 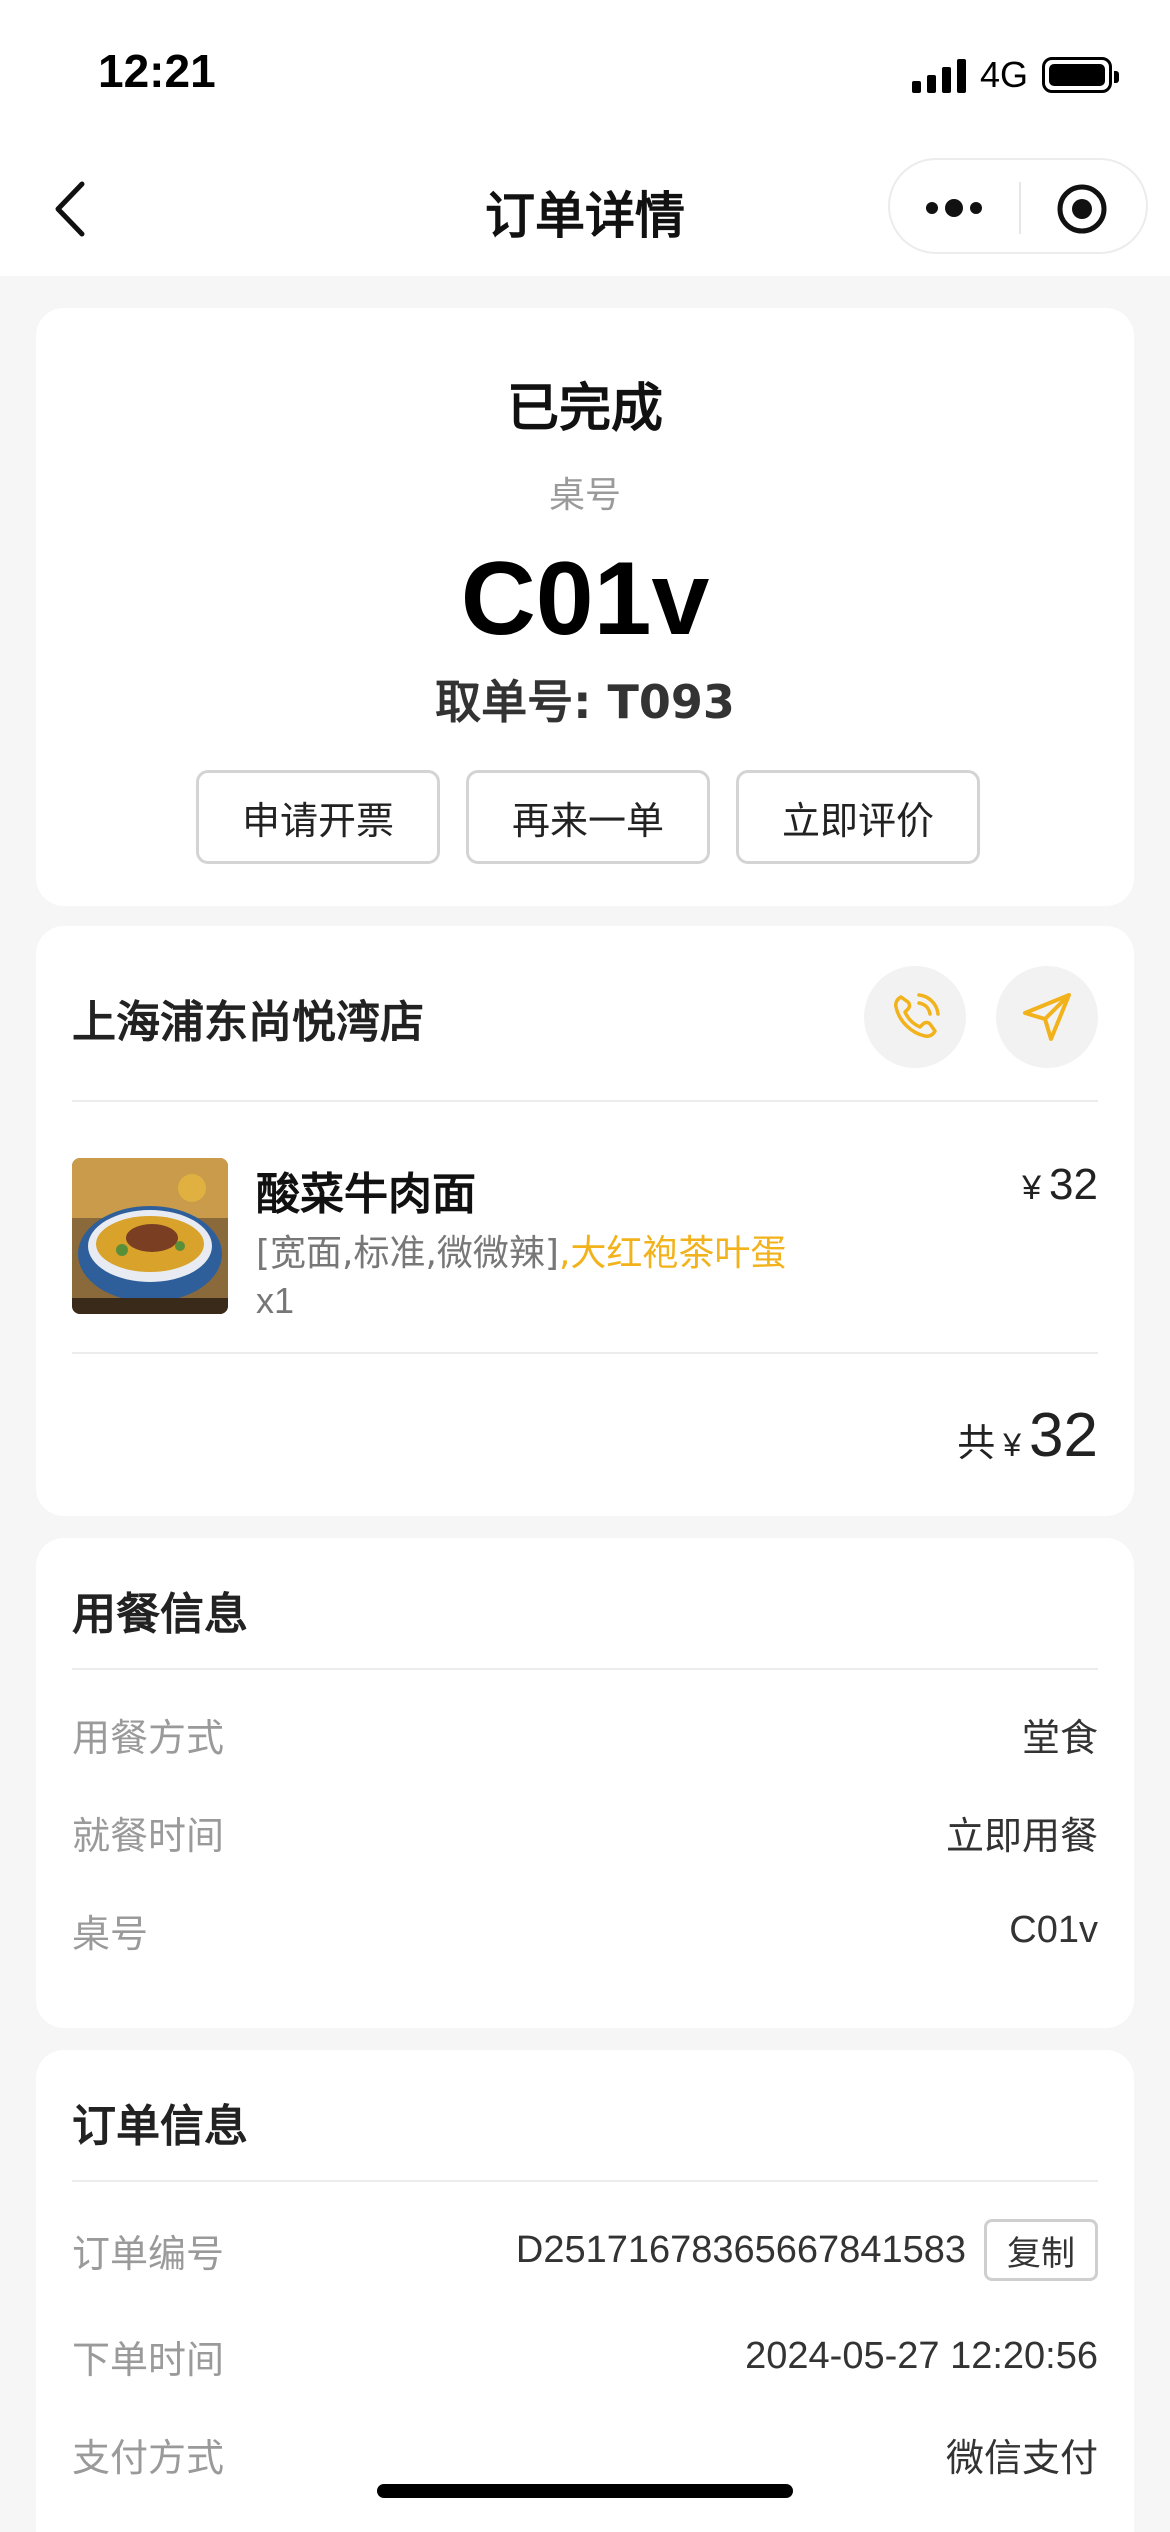 I want to click on order-total: 共 ¥ 32, so click(x=1027, y=1435).